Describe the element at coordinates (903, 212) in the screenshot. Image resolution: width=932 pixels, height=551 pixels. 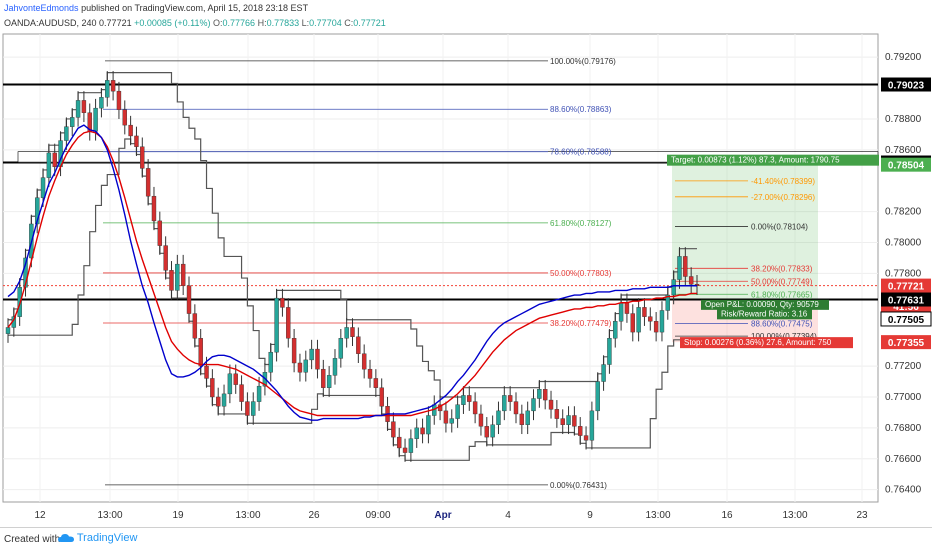
I see `y-tick-label: 0.78200` at that location.